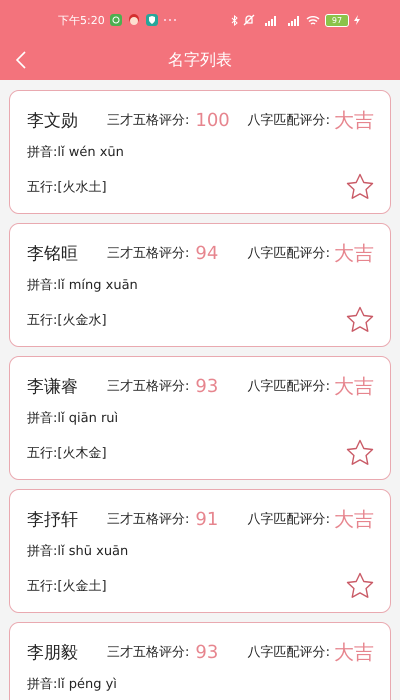 Image resolution: width=400 pixels, height=700 pixels. I want to click on shield-app-icon, so click(152, 20).